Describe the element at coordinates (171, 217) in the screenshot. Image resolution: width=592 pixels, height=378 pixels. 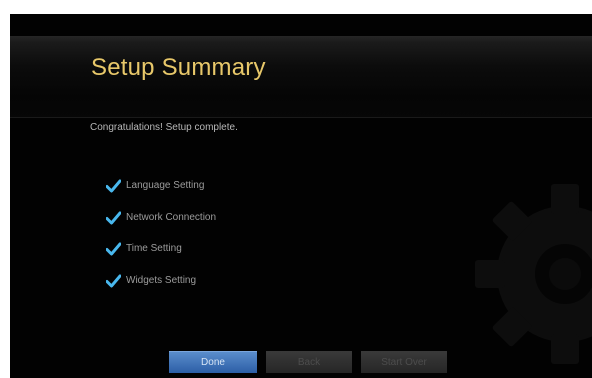
I see `step-label: Network Connection` at that location.